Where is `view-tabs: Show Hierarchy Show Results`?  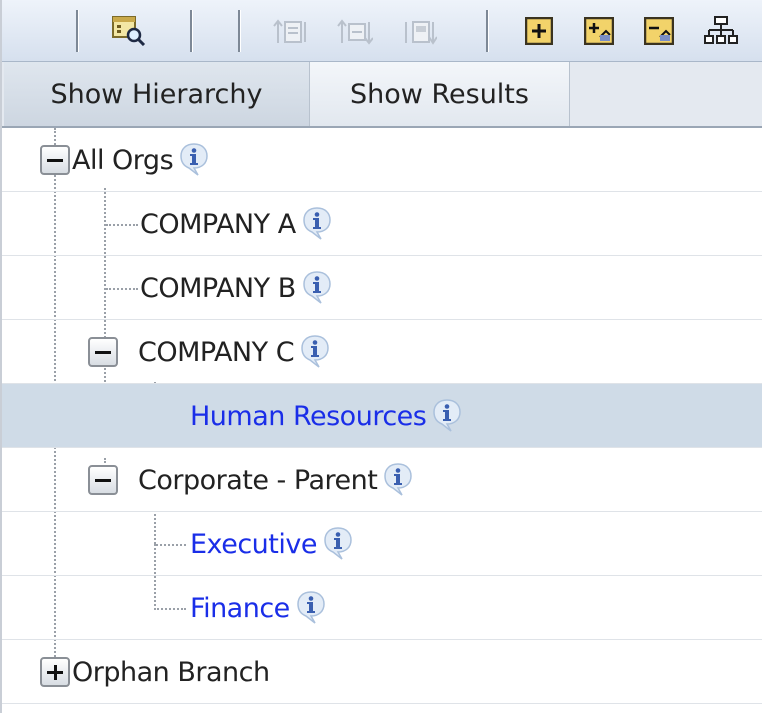
view-tabs: Show Hierarchy Show Results is located at coordinates (382, 95).